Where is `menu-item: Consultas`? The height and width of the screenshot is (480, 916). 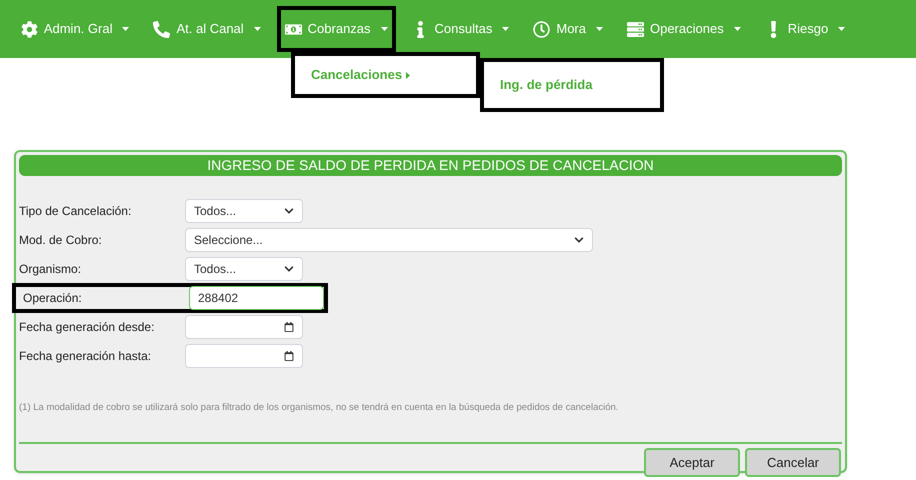 menu-item: Consultas is located at coordinates (461, 29).